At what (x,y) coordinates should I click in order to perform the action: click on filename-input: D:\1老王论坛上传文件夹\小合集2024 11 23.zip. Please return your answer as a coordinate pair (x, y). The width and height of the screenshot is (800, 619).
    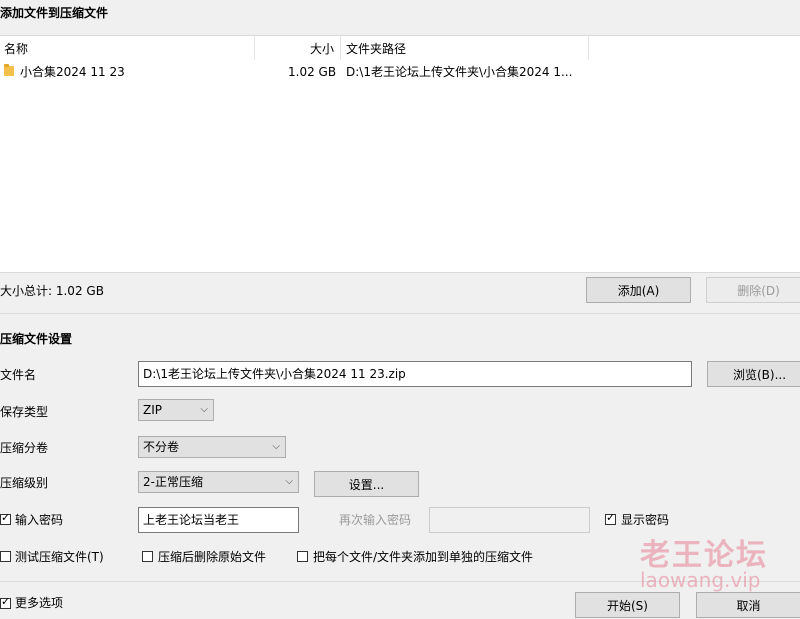
    Looking at the image, I should click on (415, 374).